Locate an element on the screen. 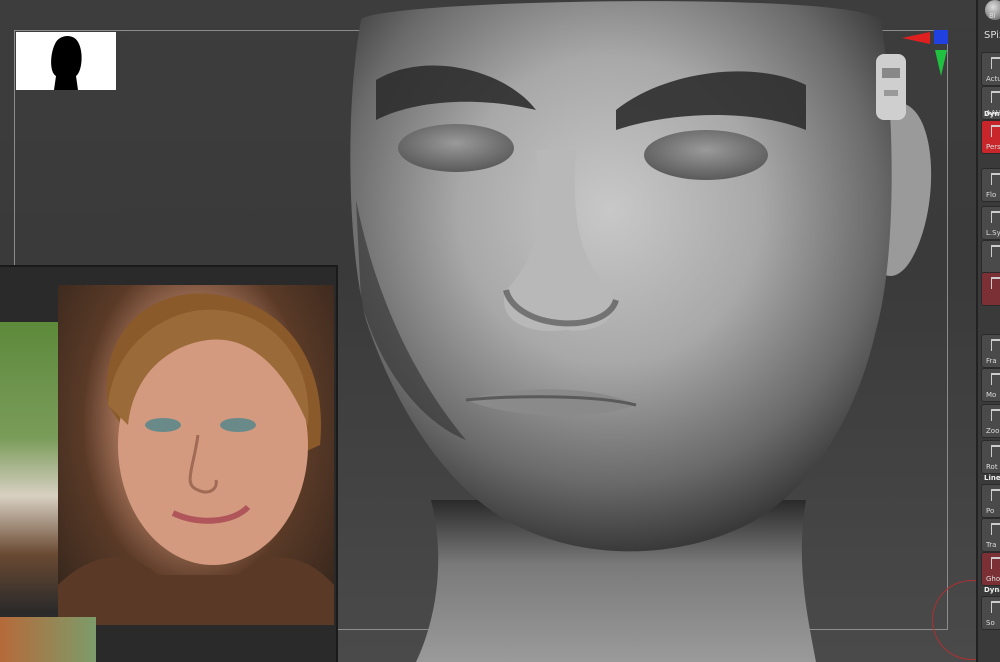 The width and height of the screenshot is (1000, 662). spix-label: SPix is located at coordinates (992, 35).